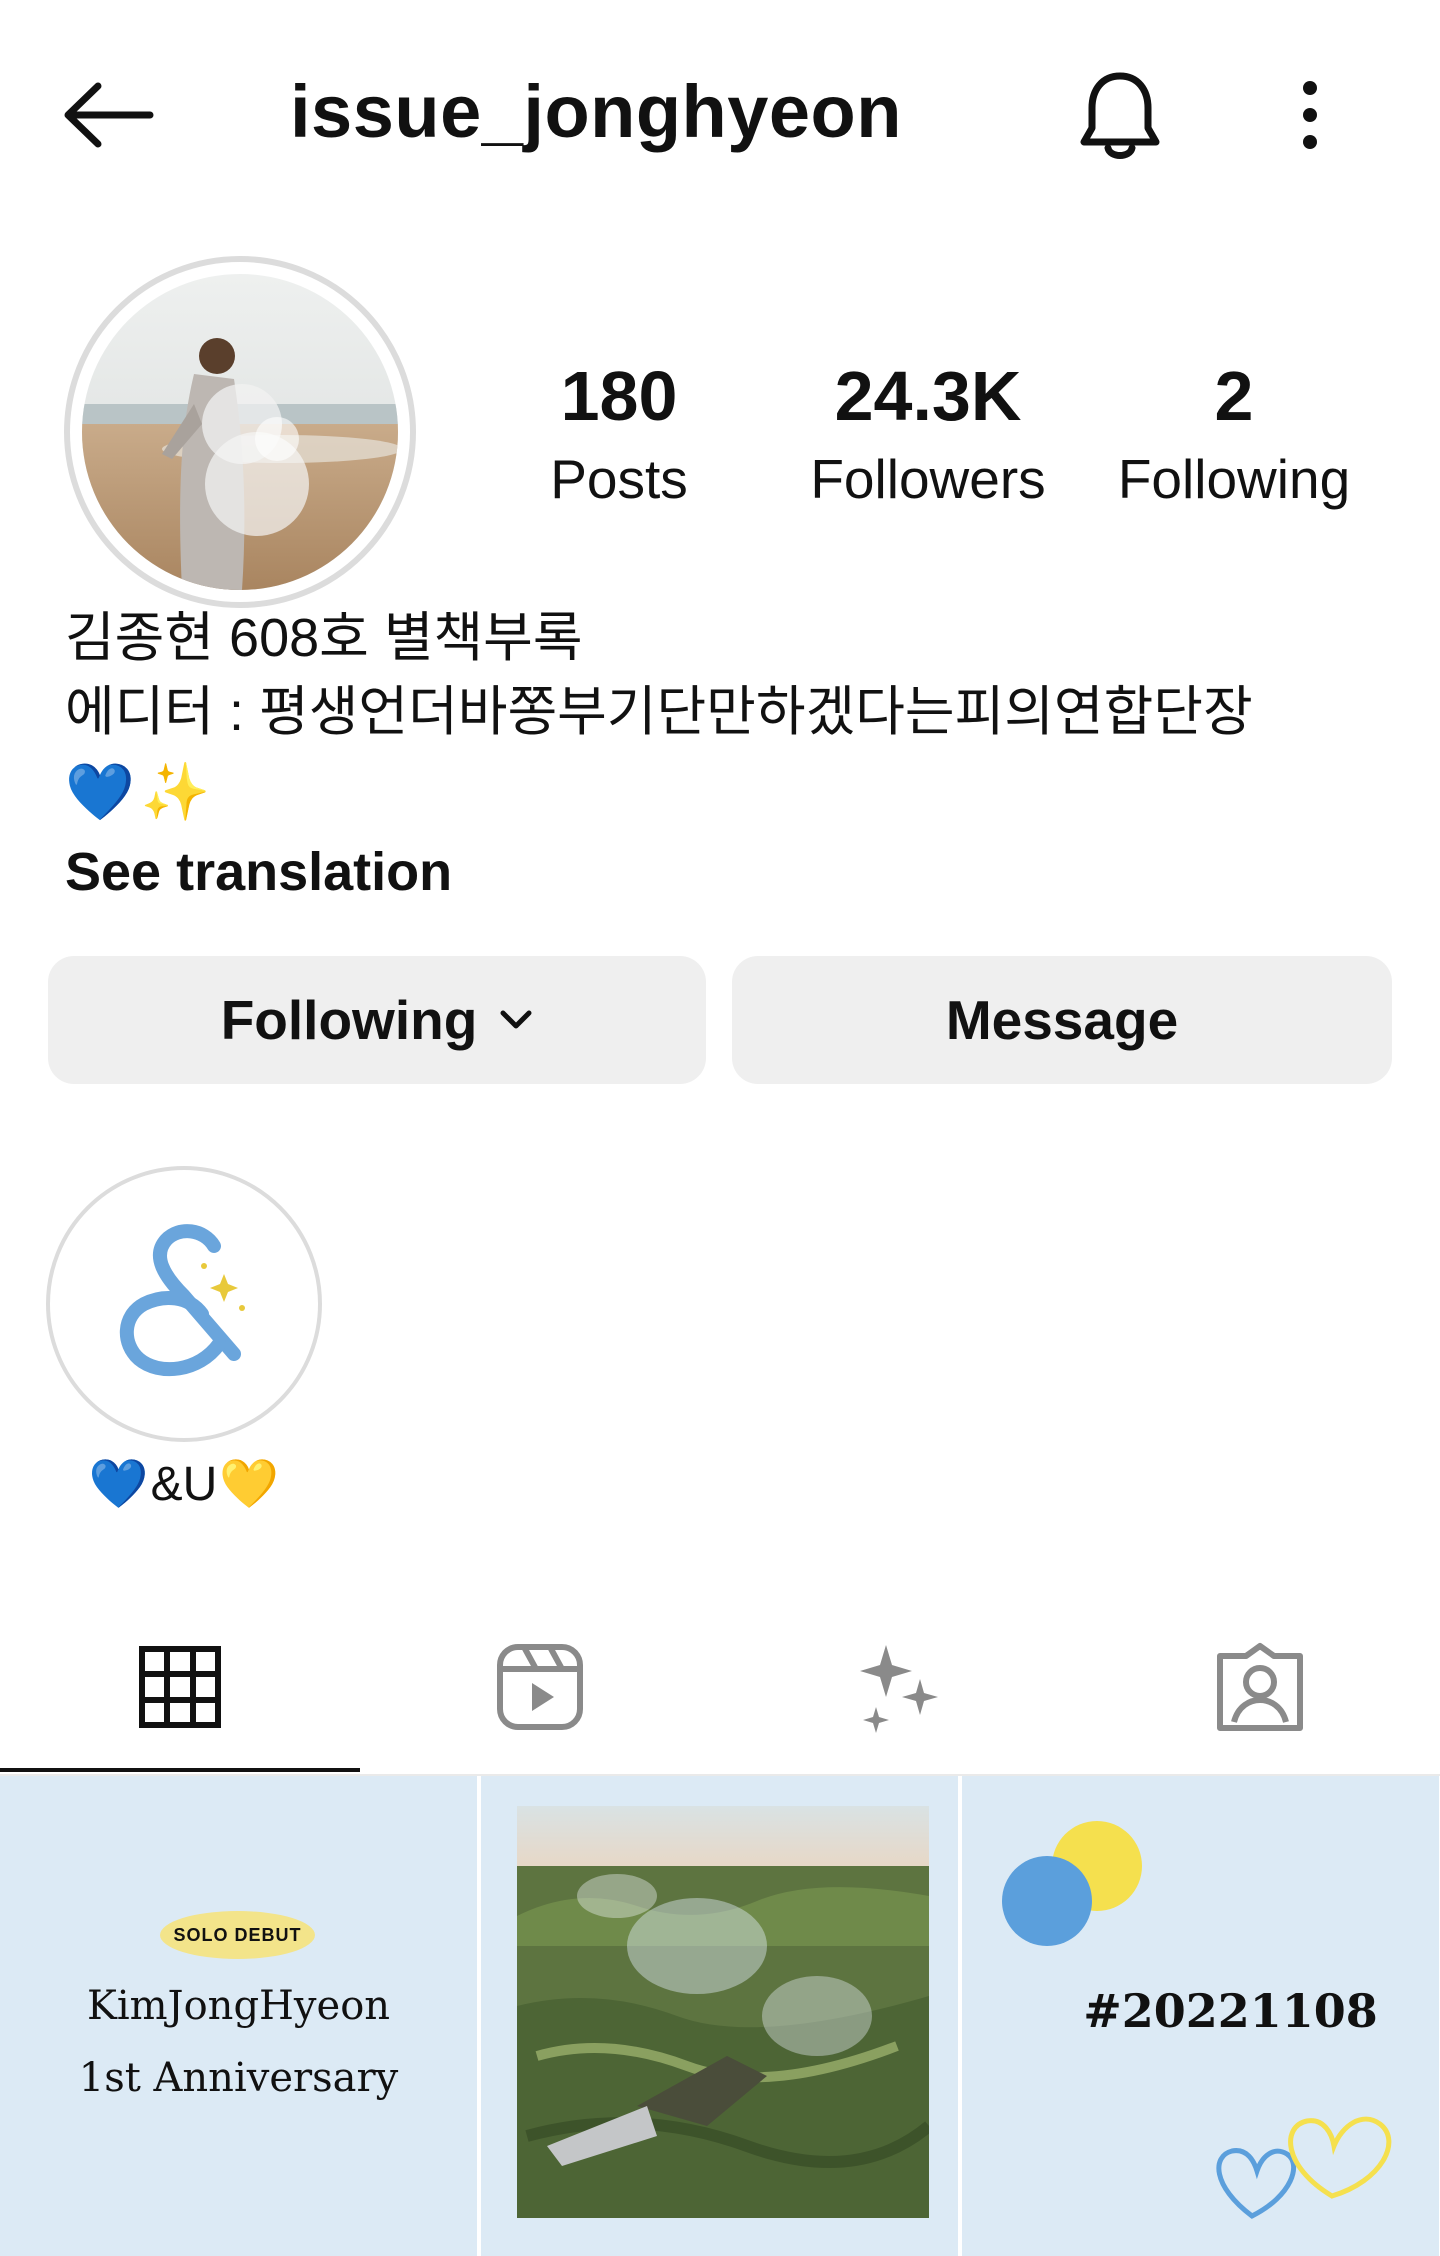  Describe the element at coordinates (1234, 396) in the screenshot. I see `following-count-value: 2` at that location.